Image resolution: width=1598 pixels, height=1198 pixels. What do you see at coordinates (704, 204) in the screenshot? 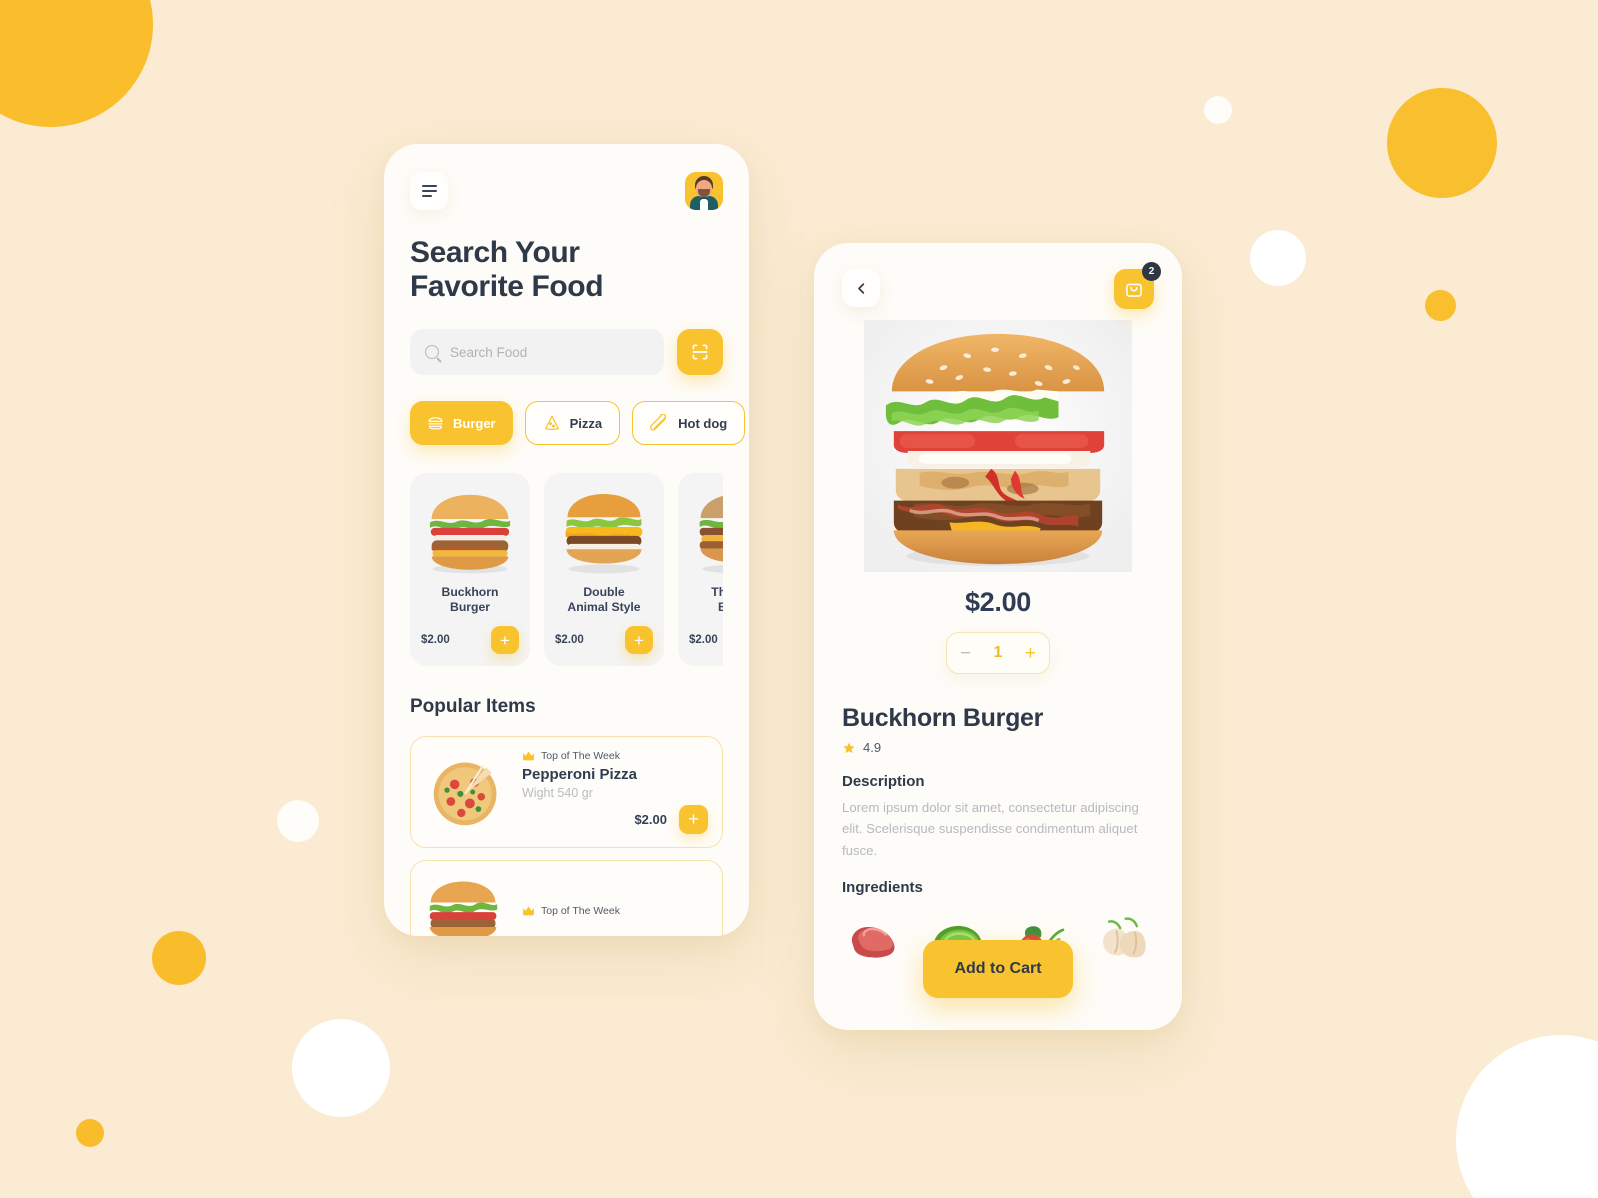
I see `avatar-shirt-shape` at bounding box center [704, 204].